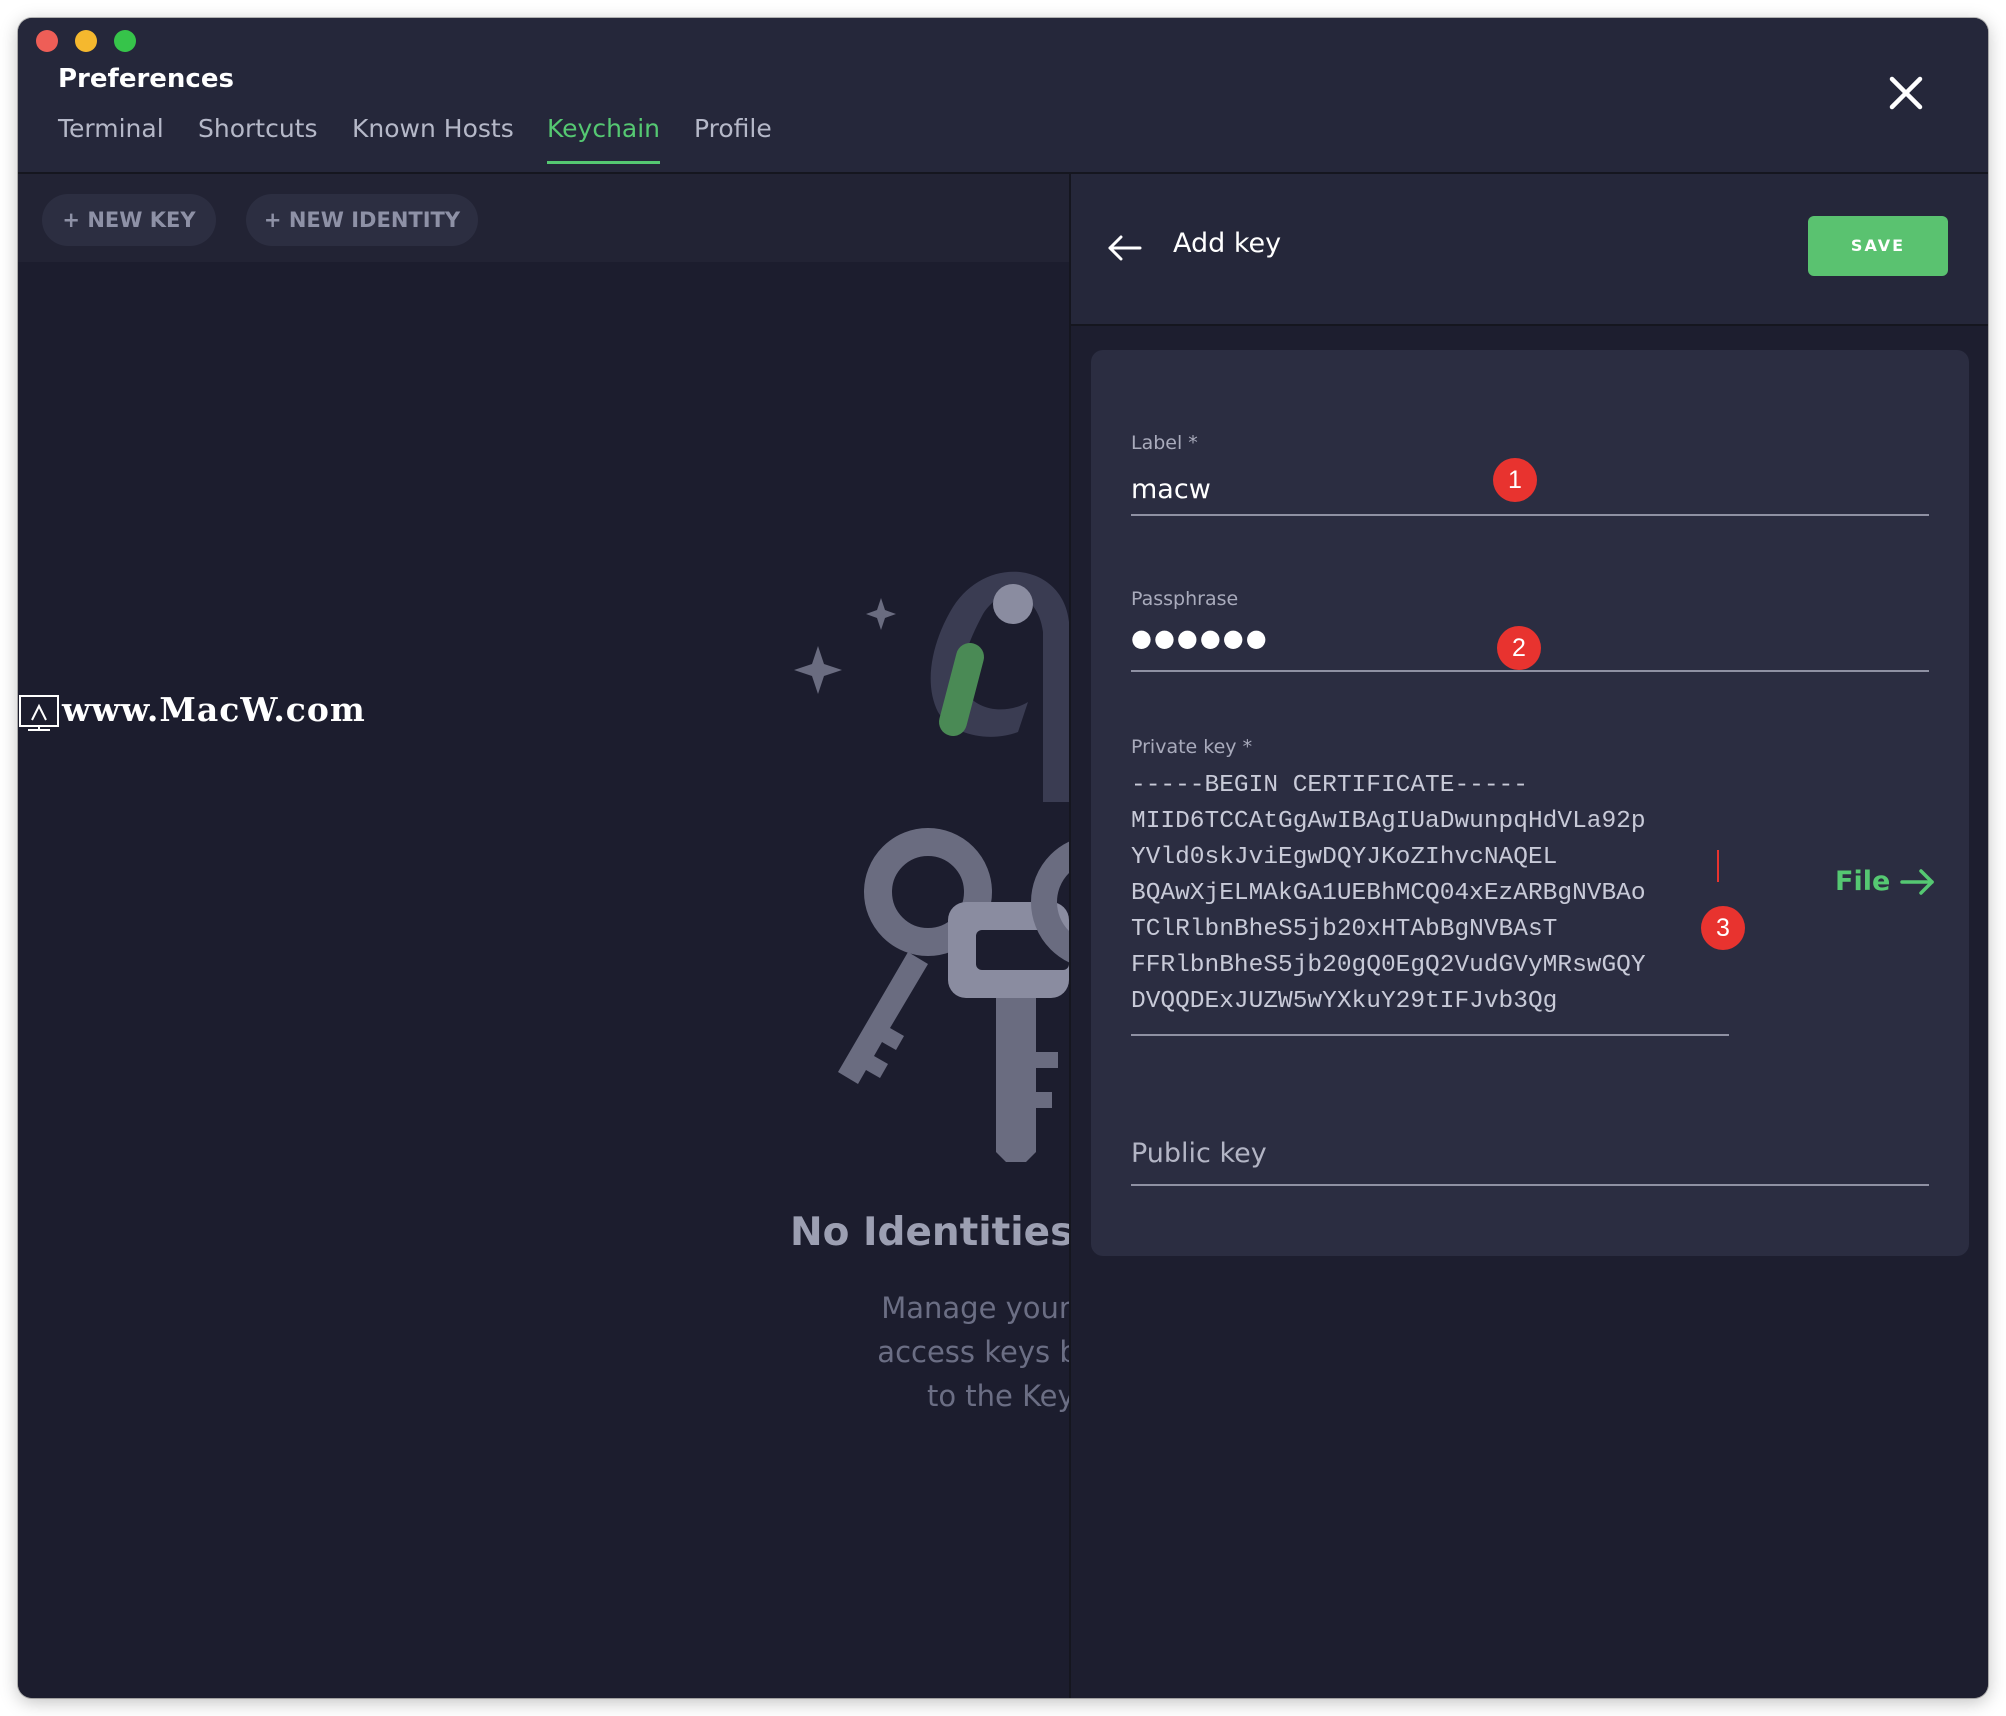 The width and height of the screenshot is (2006, 1716). What do you see at coordinates (1171, 489) in the screenshot?
I see `label-input: macw` at bounding box center [1171, 489].